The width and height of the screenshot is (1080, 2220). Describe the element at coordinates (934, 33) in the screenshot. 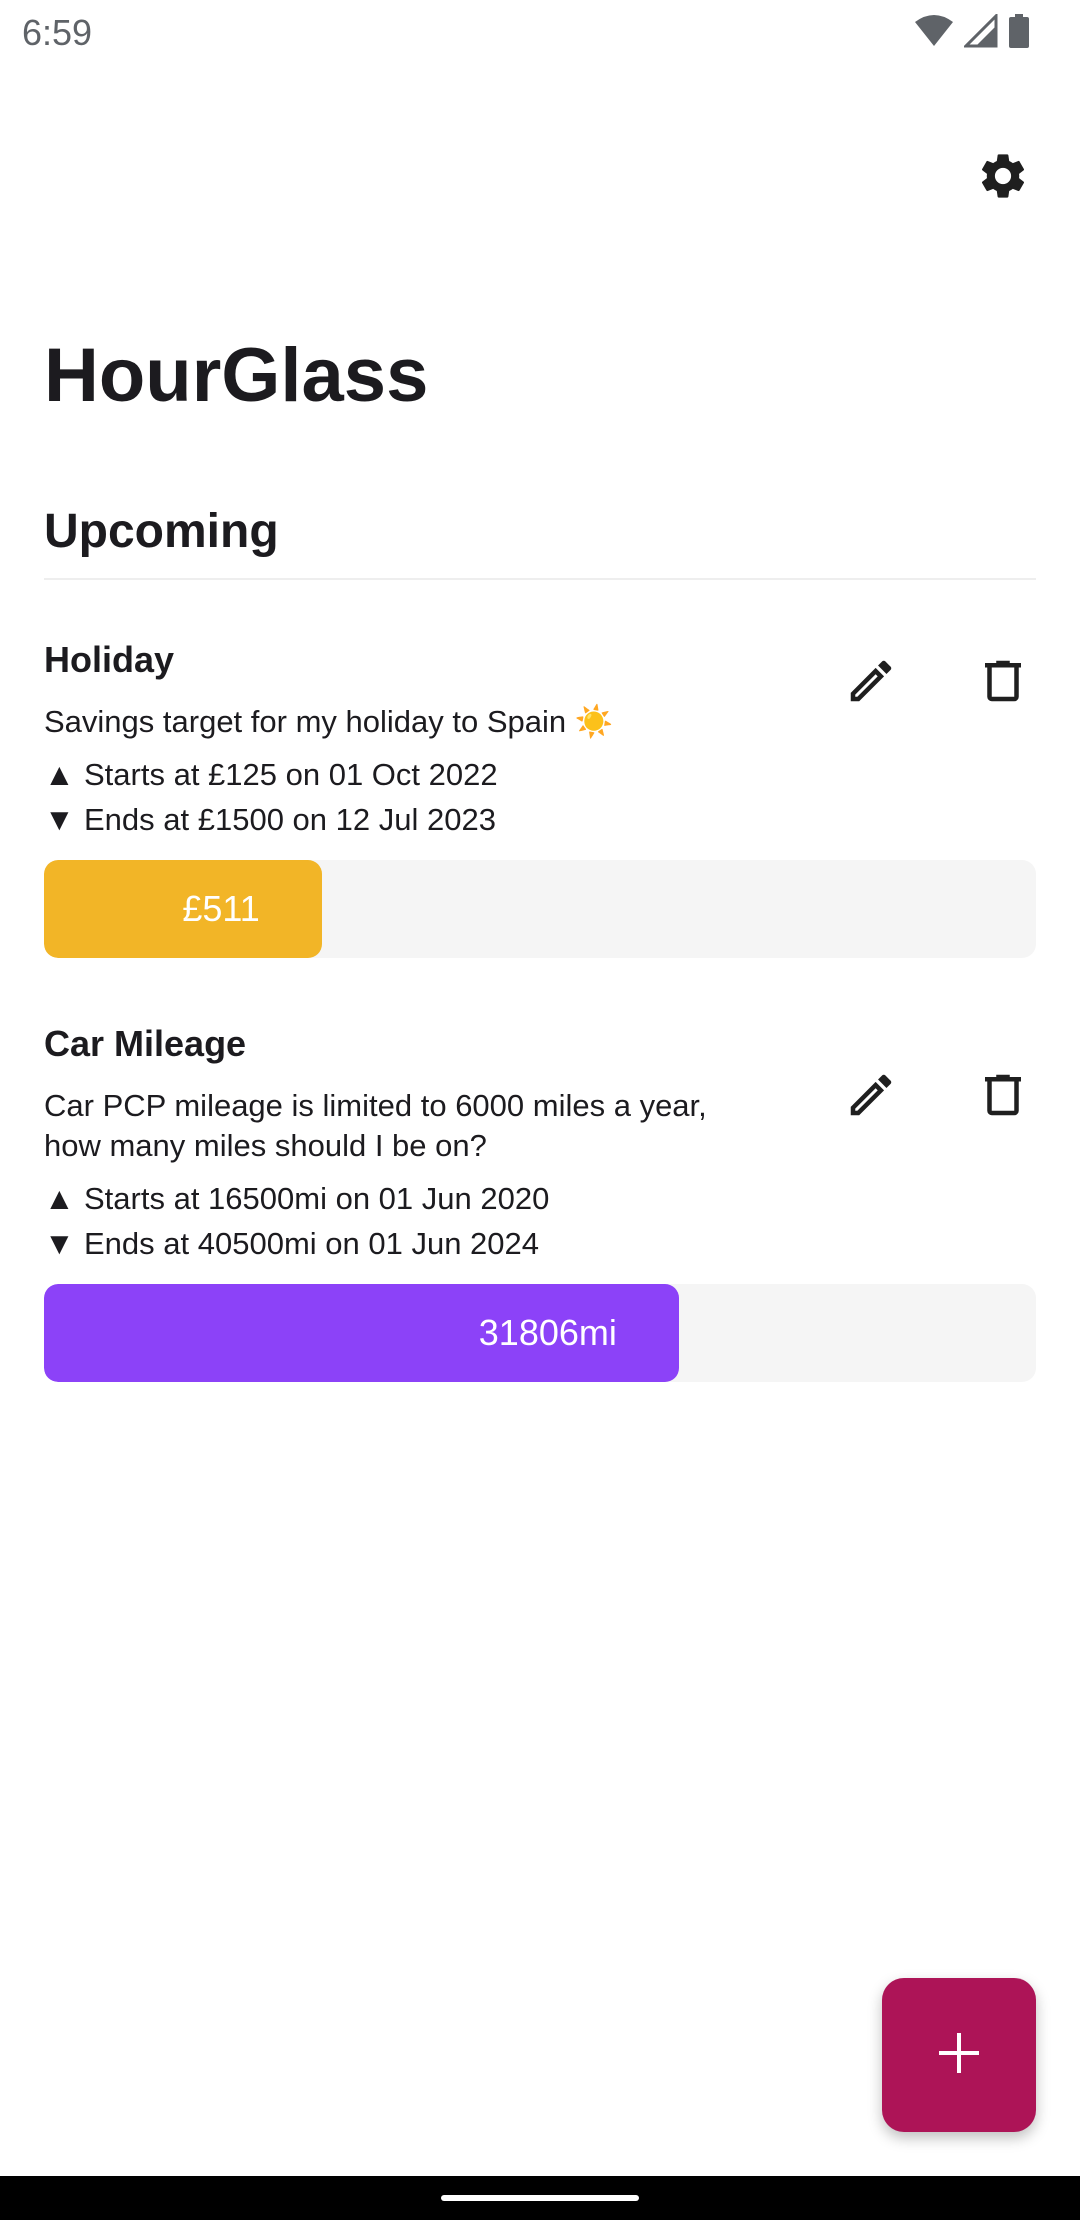

I see `wifi-icon` at that location.